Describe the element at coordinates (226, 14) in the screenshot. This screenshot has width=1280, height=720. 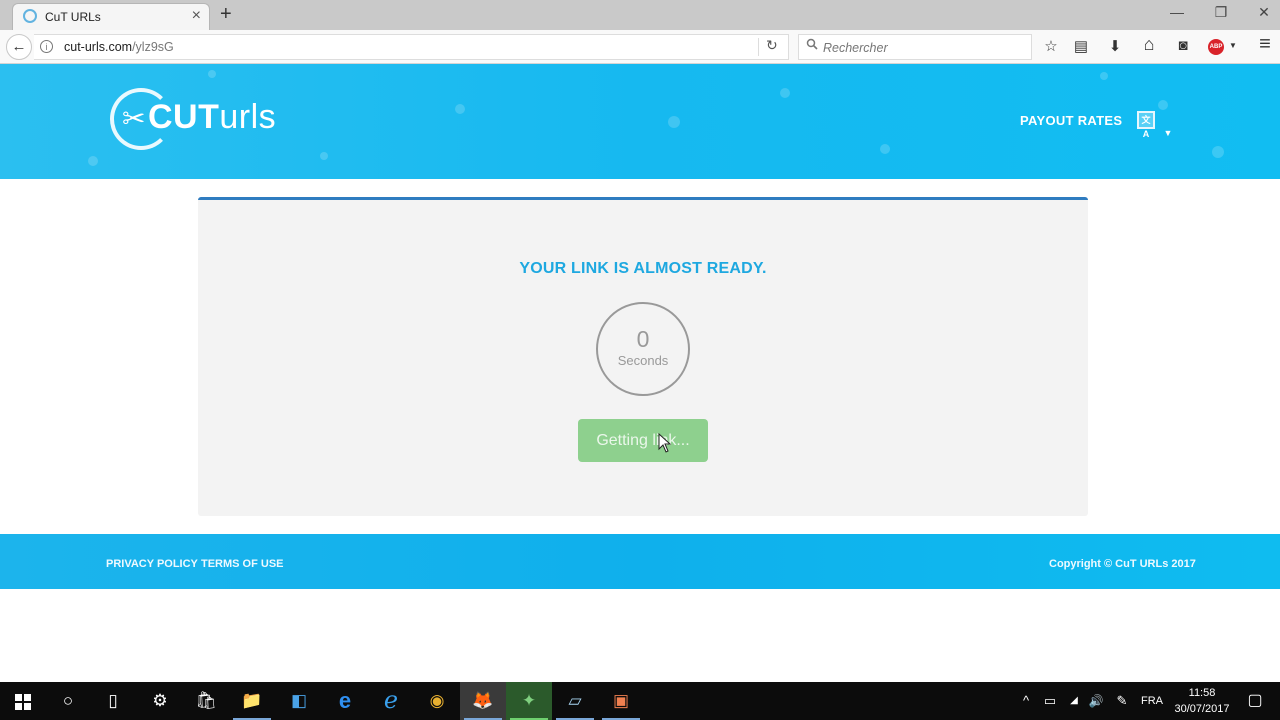
I see `new-tab-button: +` at that location.